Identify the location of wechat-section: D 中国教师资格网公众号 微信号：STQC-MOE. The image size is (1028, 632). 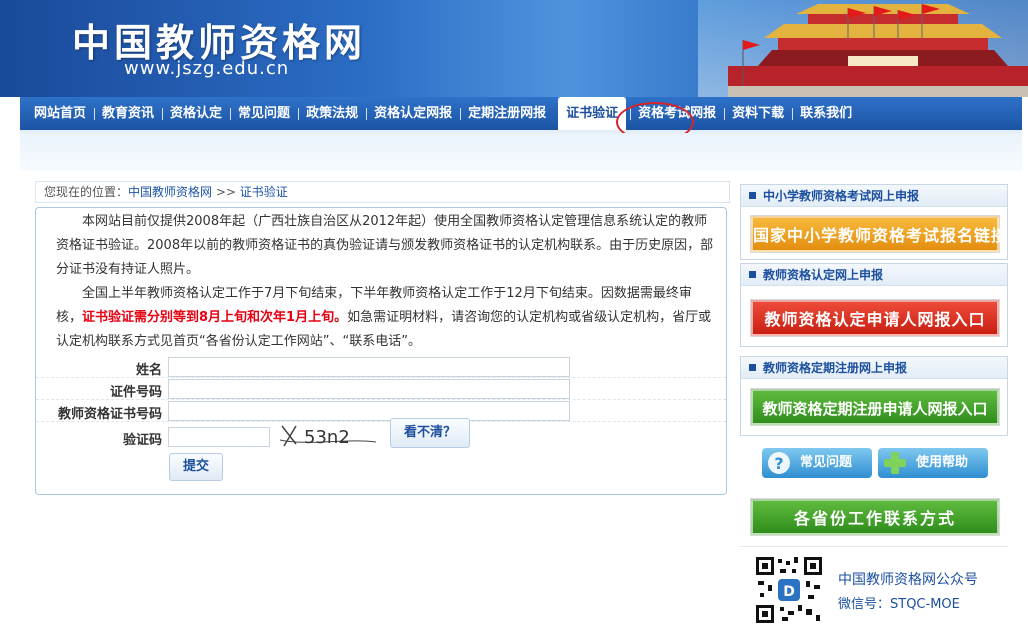
(874, 589).